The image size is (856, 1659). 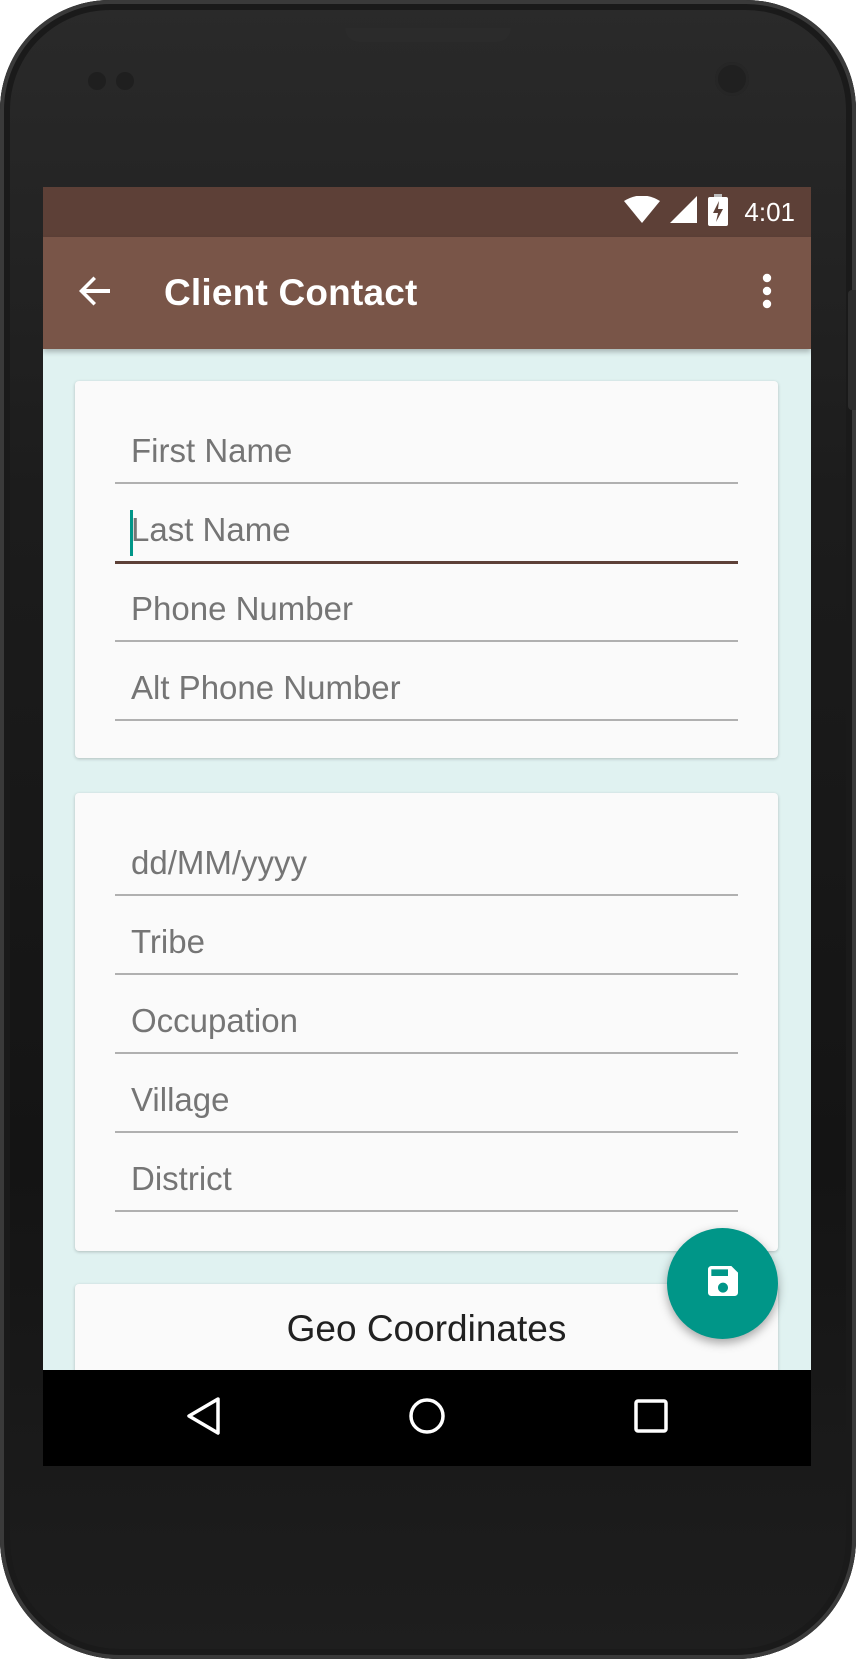 What do you see at coordinates (131, 533) in the screenshot?
I see `text-cursor` at bounding box center [131, 533].